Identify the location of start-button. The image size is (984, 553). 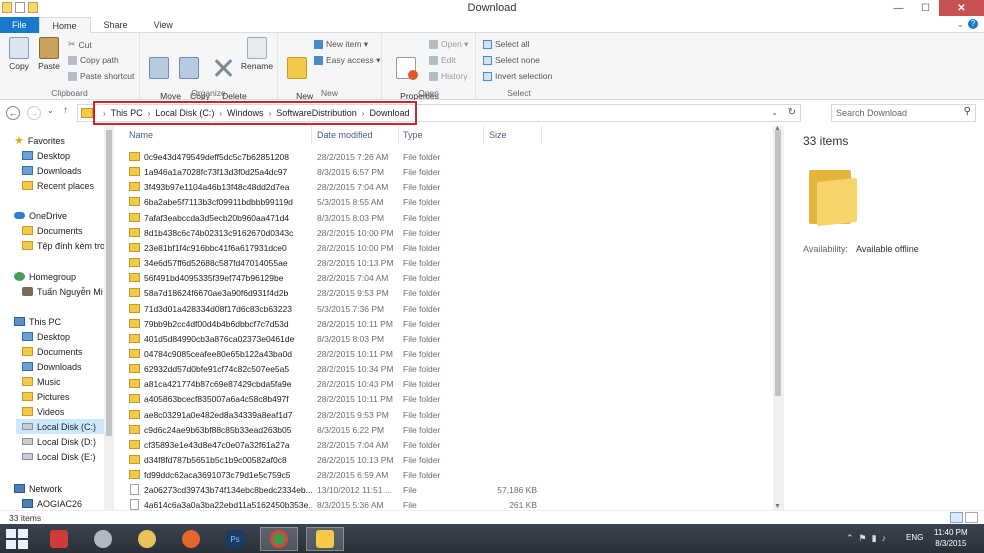
(17, 539).